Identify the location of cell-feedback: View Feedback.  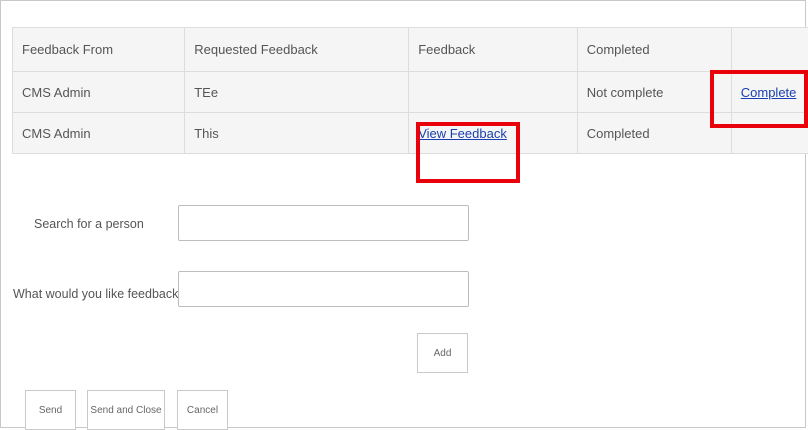
(493, 133).